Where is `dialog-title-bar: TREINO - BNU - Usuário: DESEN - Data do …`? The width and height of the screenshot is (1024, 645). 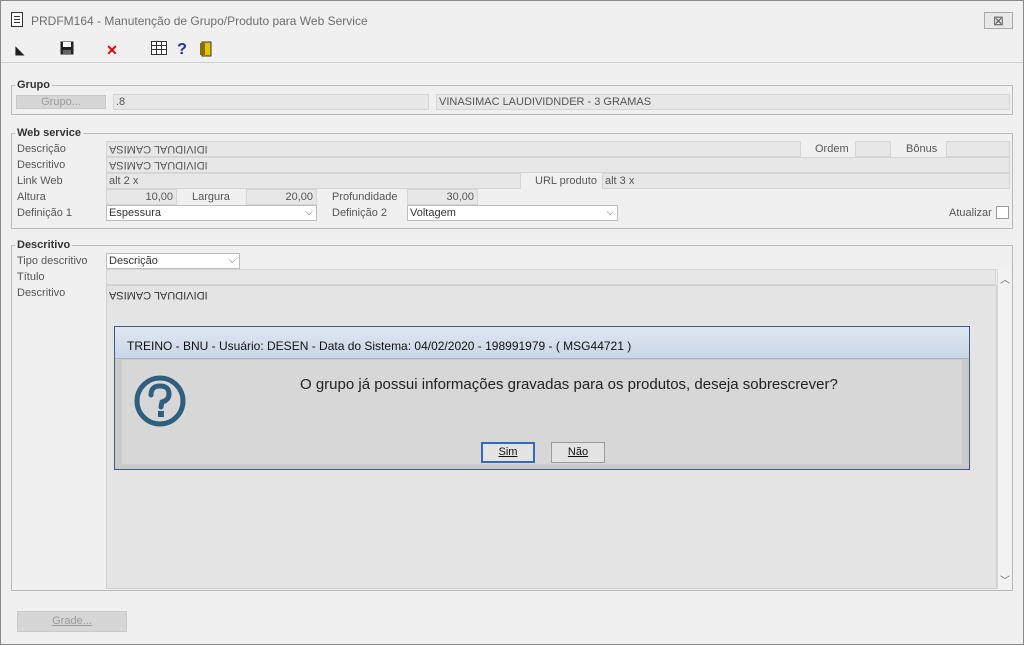
dialog-title-bar: TREINO - BNU - Usuário: DESEN - Data do … is located at coordinates (542, 343).